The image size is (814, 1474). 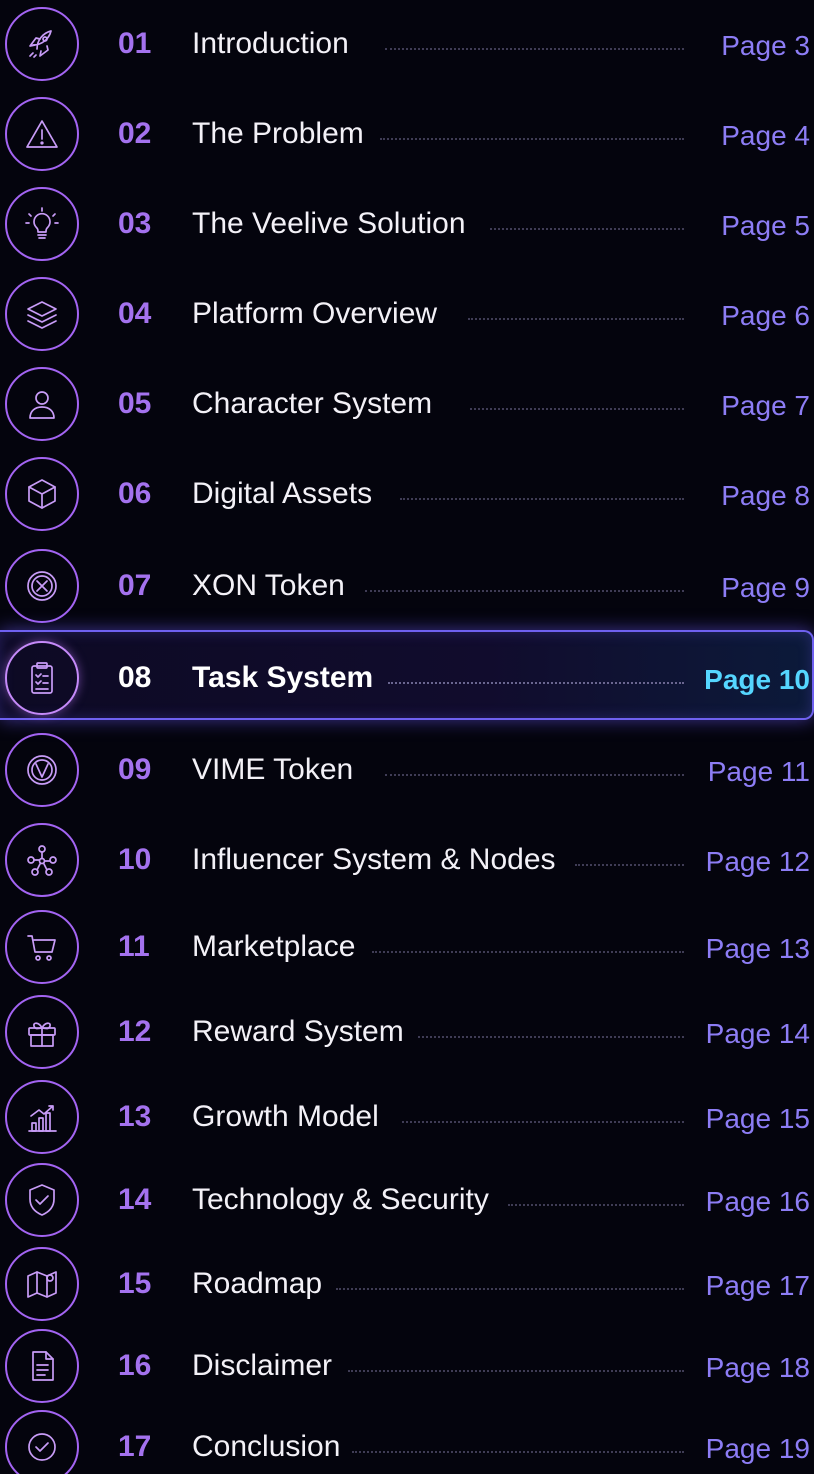 I want to click on toc-item-page: Page 14, so click(x=758, y=1034).